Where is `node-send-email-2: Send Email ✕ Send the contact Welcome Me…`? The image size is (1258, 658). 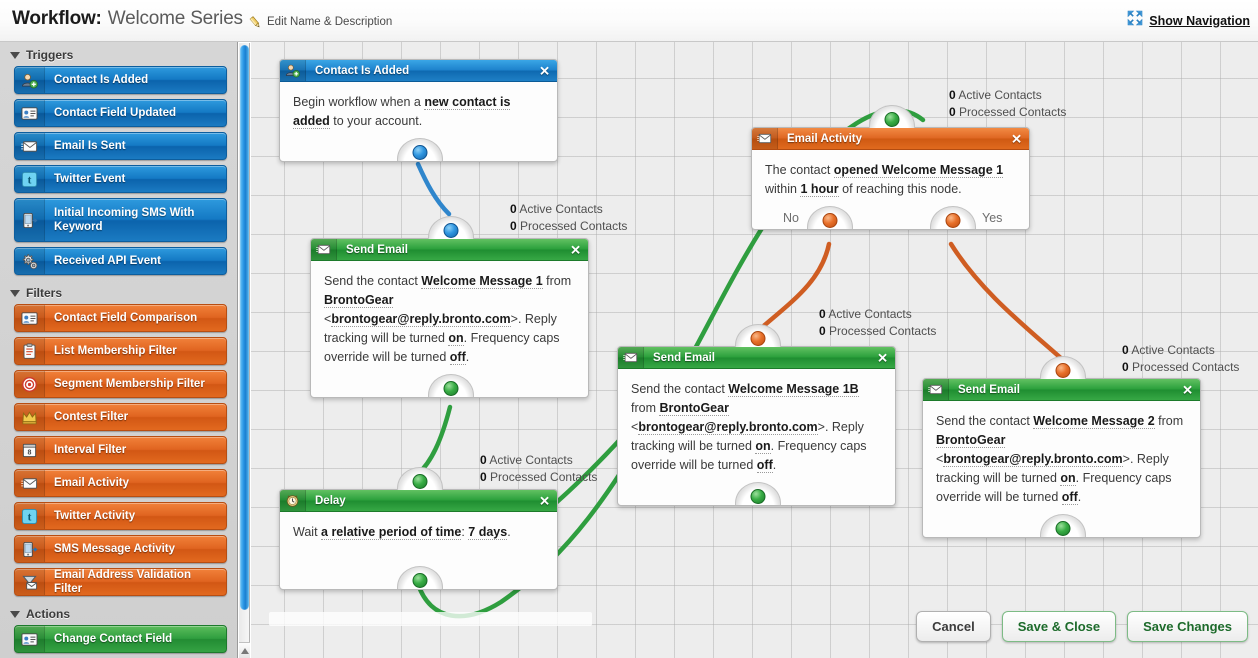 node-send-email-2: Send Email ✕ Send the contact Welcome Me… is located at coordinates (1061, 447).